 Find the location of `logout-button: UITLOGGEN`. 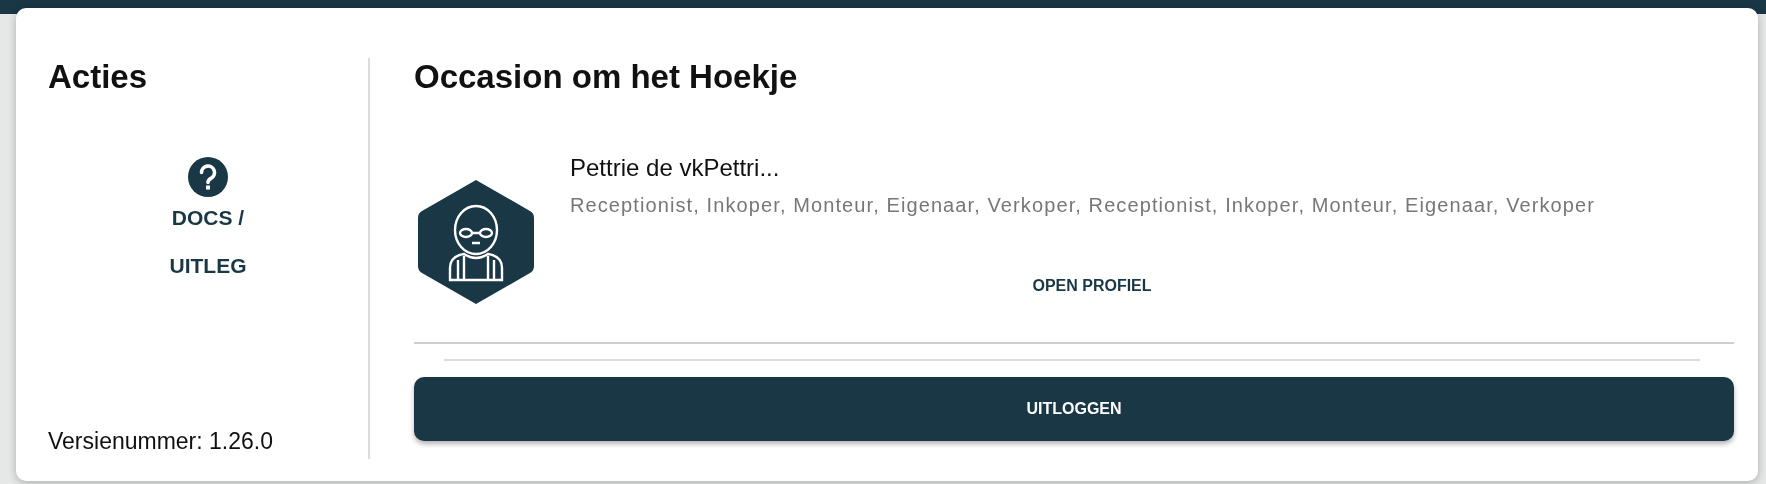

logout-button: UITLOGGEN is located at coordinates (1074, 409).